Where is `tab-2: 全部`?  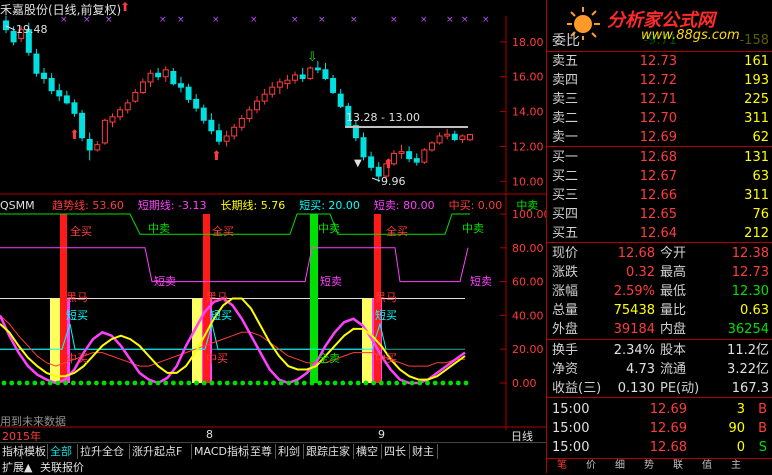
tab-2: 全部 is located at coordinates (63, 451).